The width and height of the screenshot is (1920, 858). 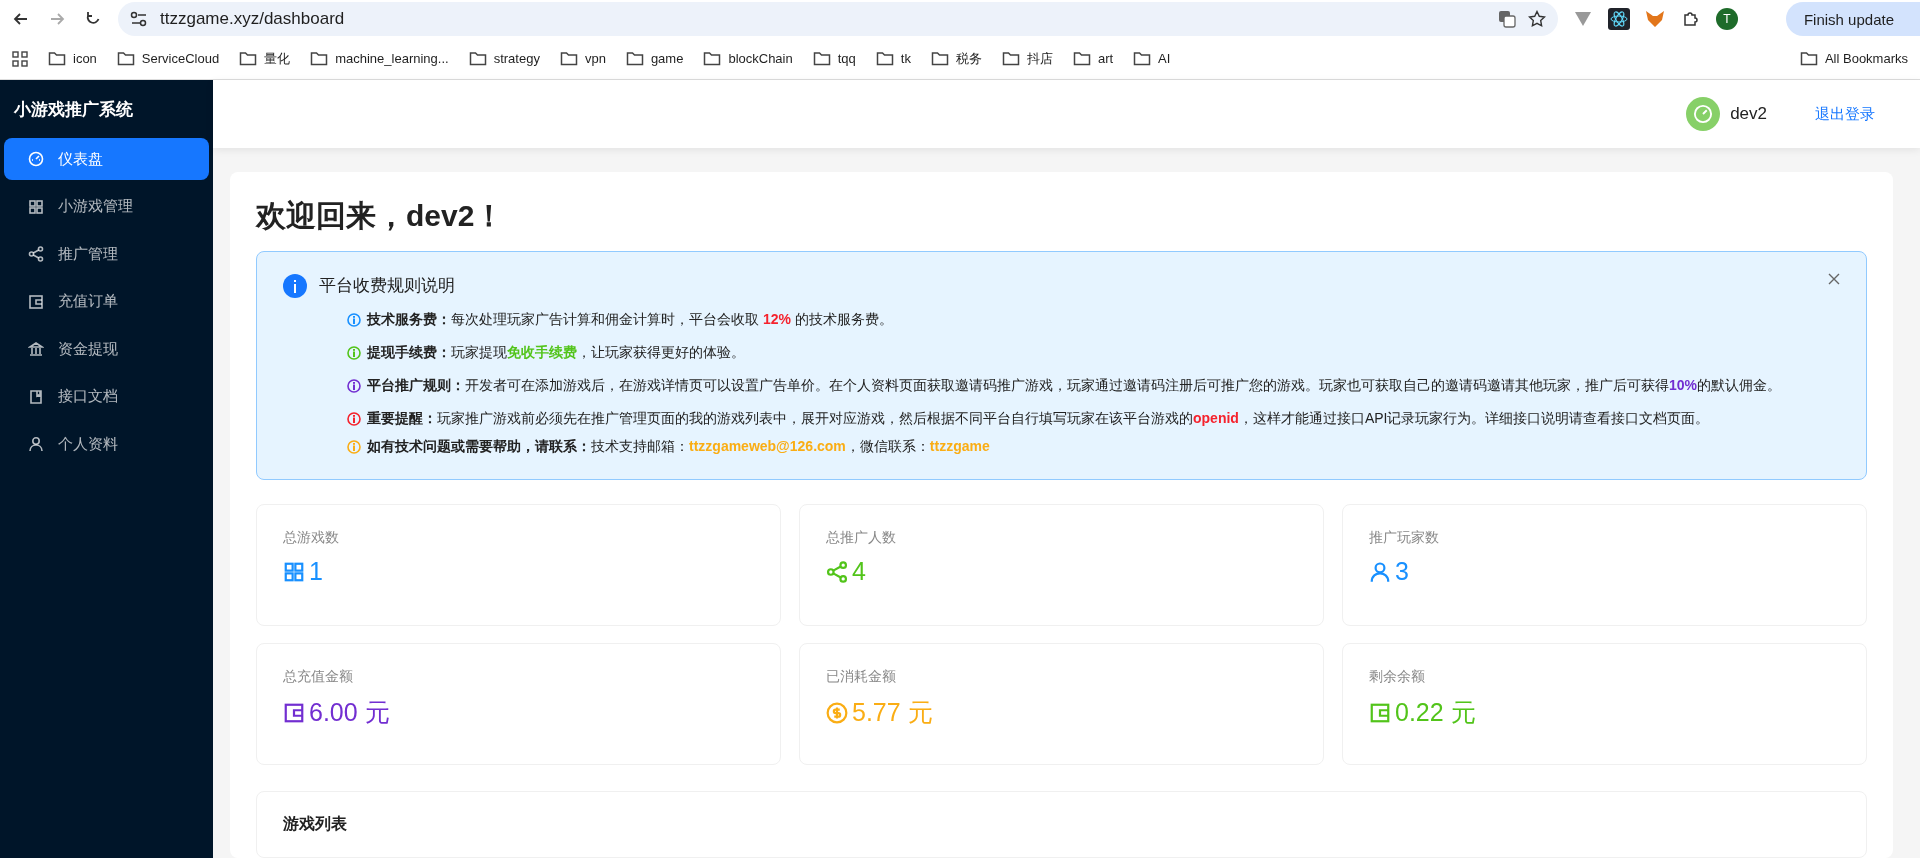 I want to click on triangle-icon, so click(x=1583, y=19).